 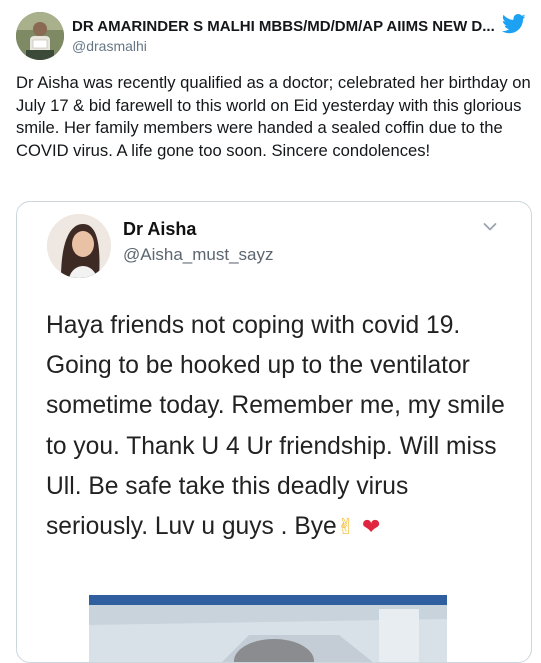 I want to click on twitter-bird-icon, so click(x=514, y=24).